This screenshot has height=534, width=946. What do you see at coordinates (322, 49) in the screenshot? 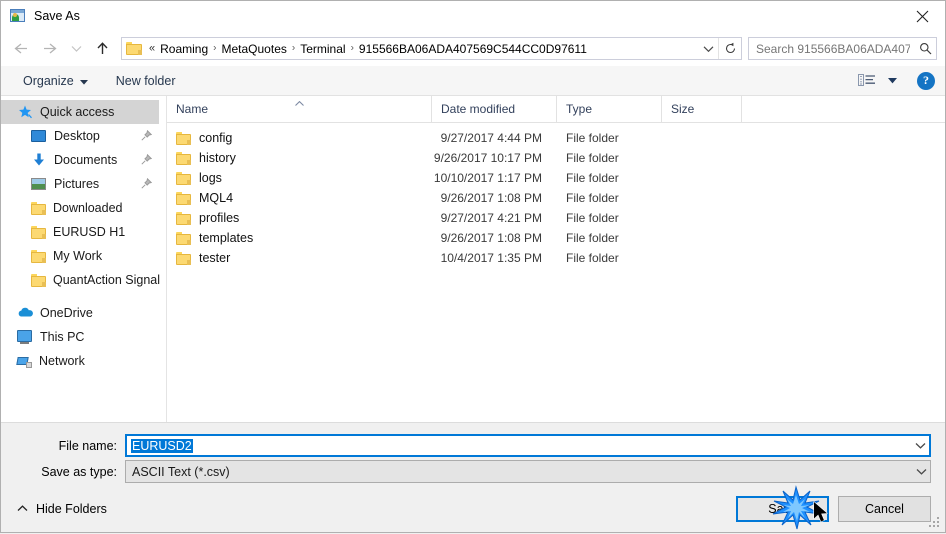
I see `breadcrumb-item-terminal: Terminal` at bounding box center [322, 49].